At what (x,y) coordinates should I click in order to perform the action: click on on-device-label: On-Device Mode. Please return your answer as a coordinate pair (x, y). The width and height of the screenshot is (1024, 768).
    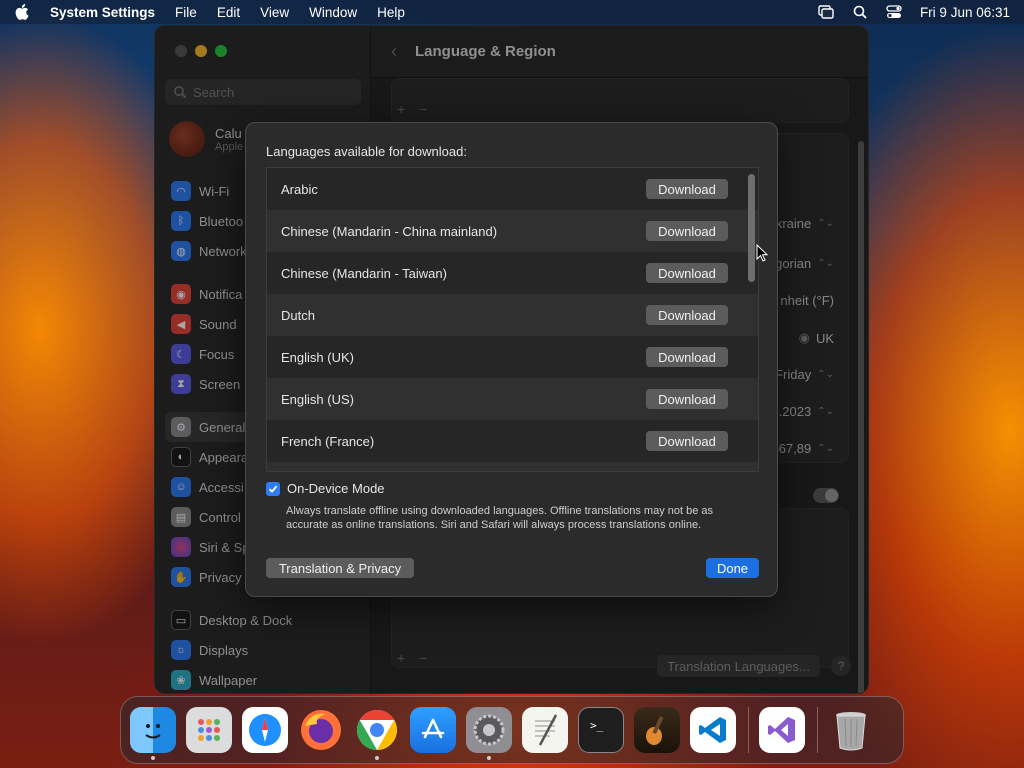
    Looking at the image, I should click on (336, 488).